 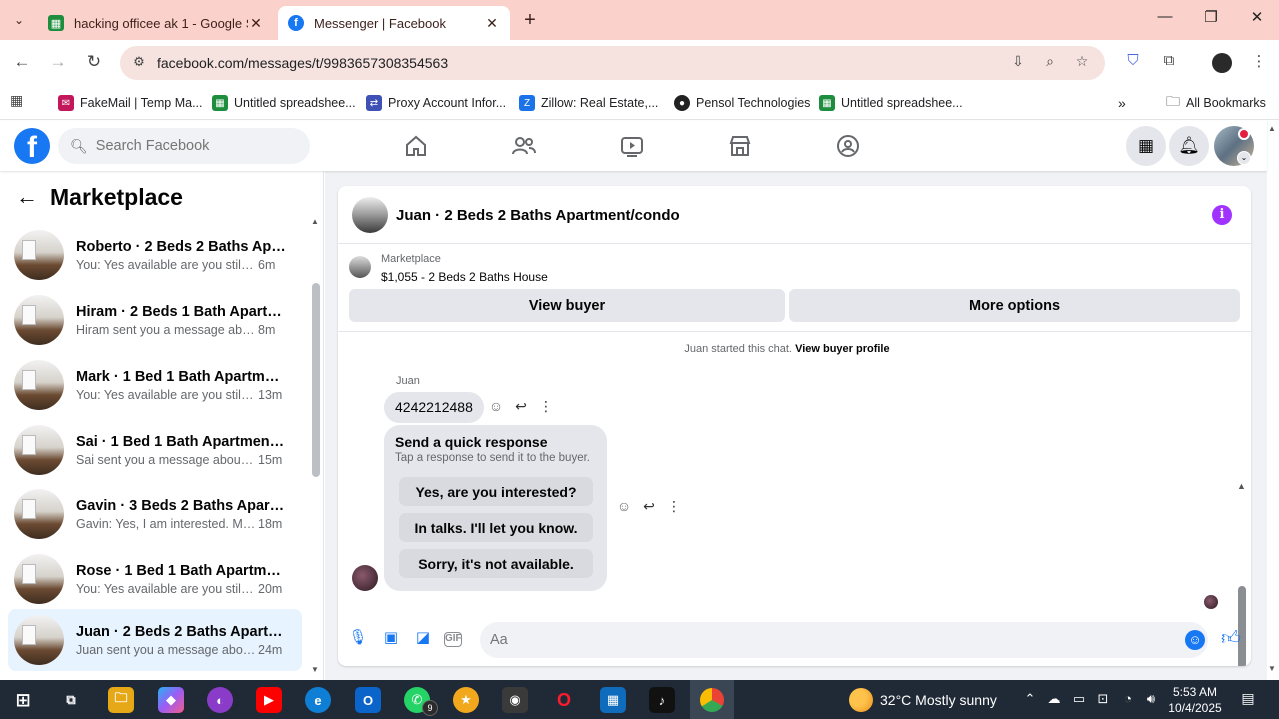 I want to click on medal-icon: ★, so click(x=466, y=700).